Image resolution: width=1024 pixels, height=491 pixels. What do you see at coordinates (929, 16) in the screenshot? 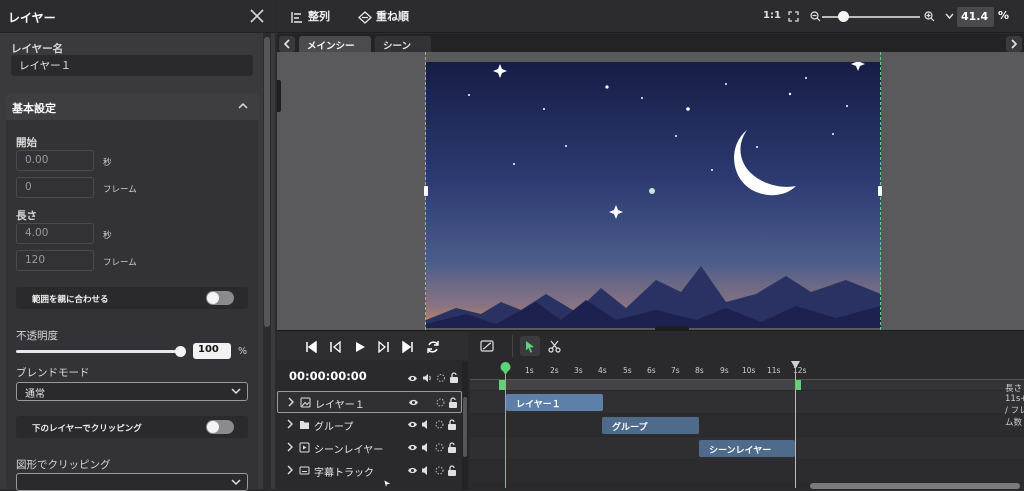
I see `zoom-in-icon` at bounding box center [929, 16].